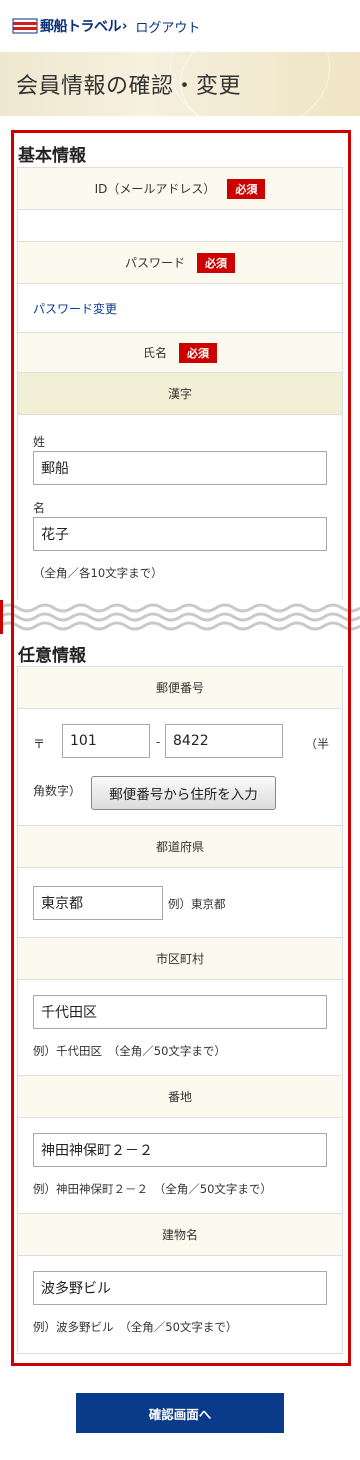 The width and height of the screenshot is (360, 1460). Describe the element at coordinates (154, 353) in the screenshot. I see `name-label: 氏名` at that location.